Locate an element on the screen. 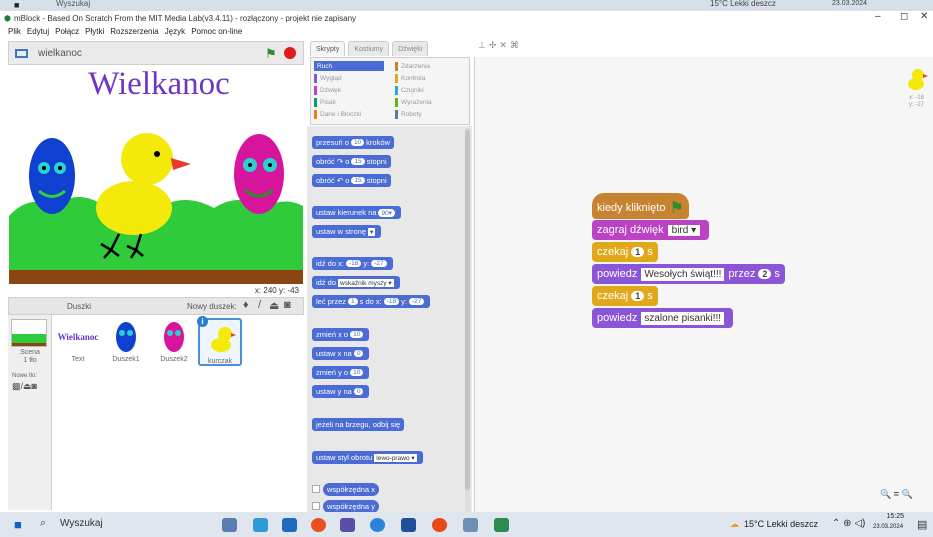  block-when-flag-clicked: kiedy kliknięto ⚑ is located at coordinates (640, 206).